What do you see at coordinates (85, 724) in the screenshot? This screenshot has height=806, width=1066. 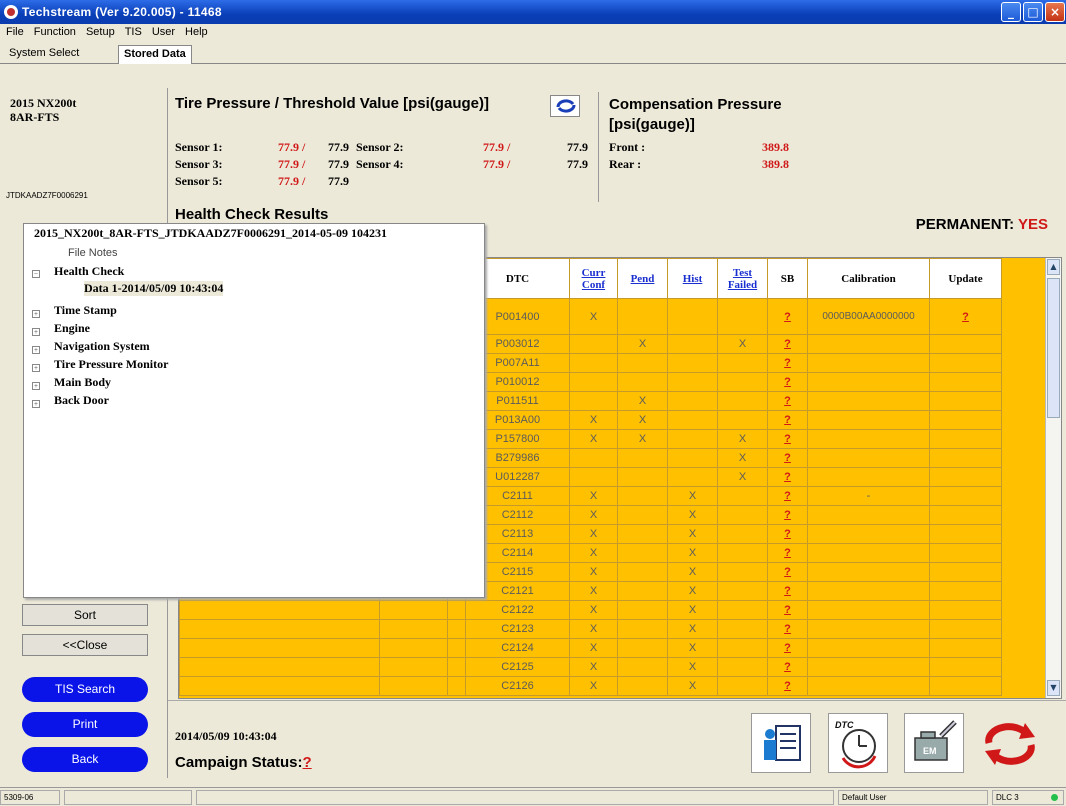 I see `print-button: Print` at bounding box center [85, 724].